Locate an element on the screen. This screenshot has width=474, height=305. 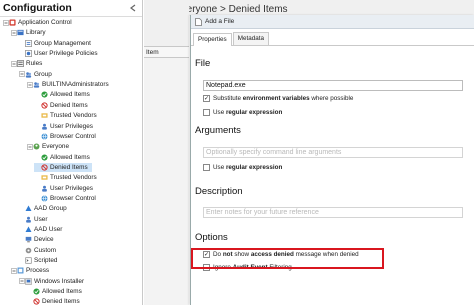
file-icon is located at coordinates (198, 22).